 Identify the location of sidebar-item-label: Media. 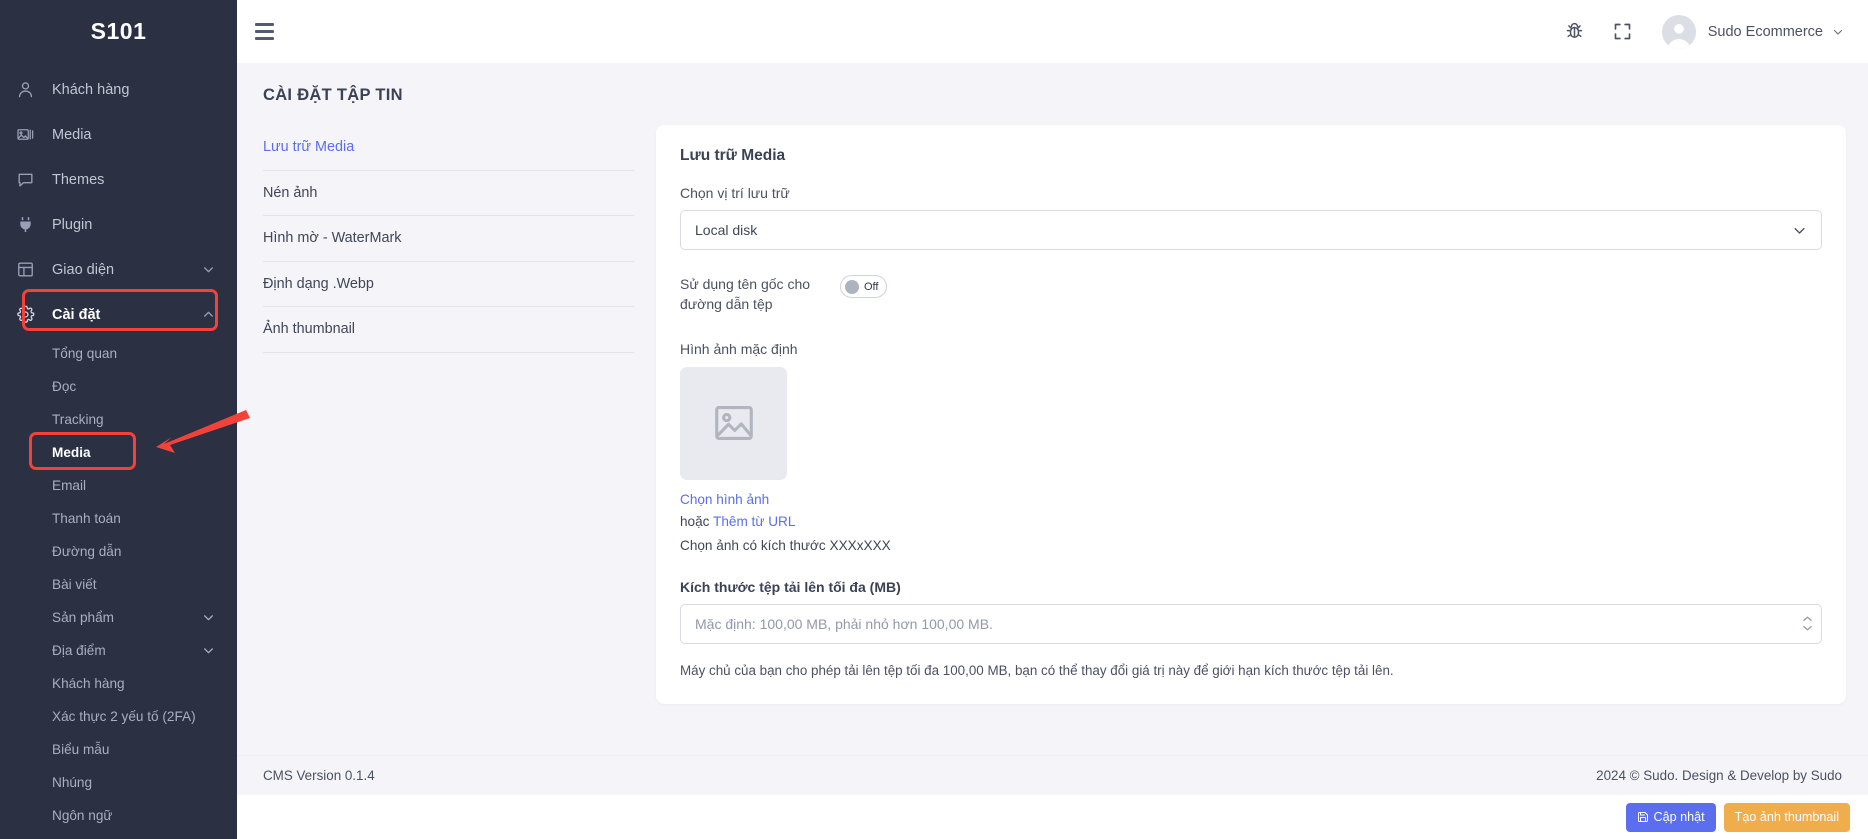
(72, 134).